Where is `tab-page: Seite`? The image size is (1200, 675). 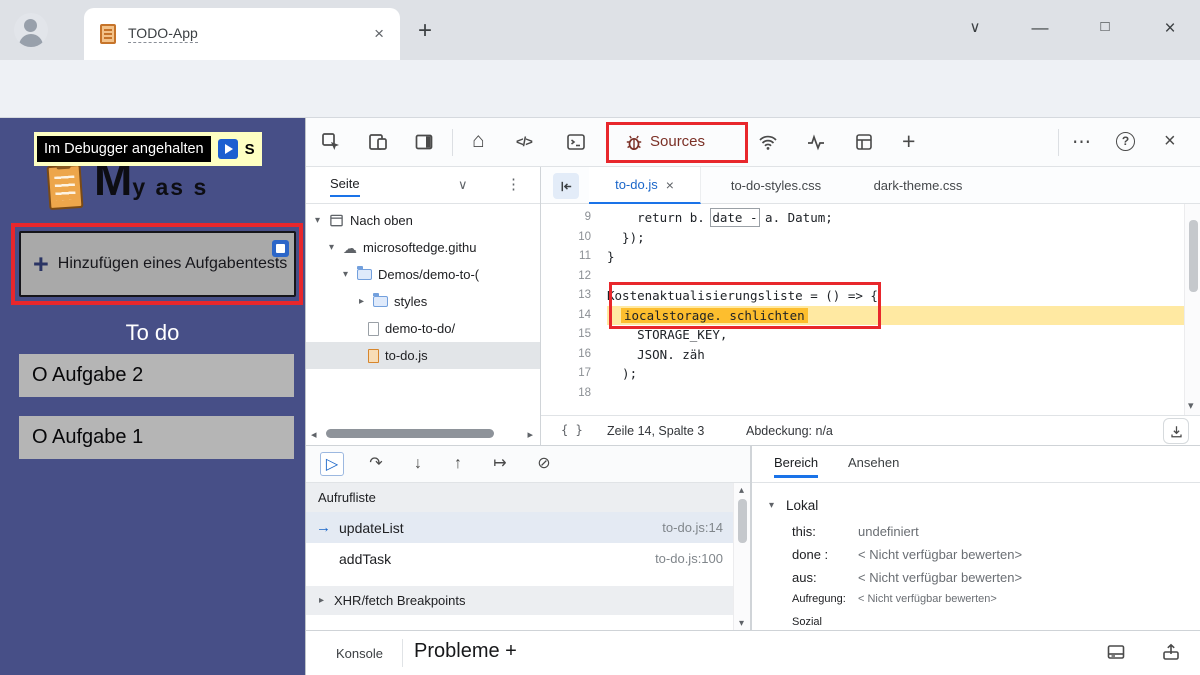
tab-page: Seite is located at coordinates (345, 186).